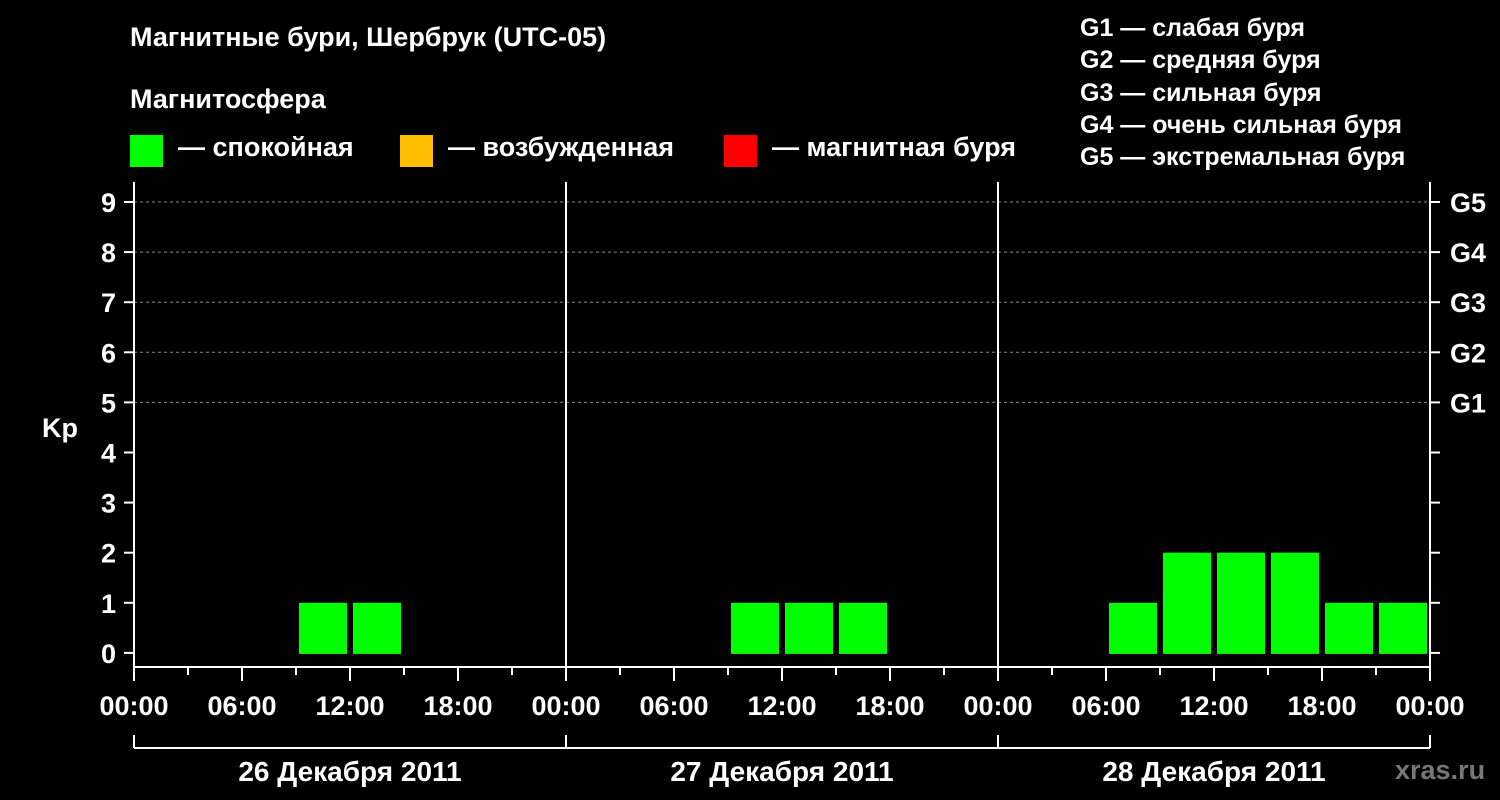 The width and height of the screenshot is (1500, 800). I want to click on y-tick-label: 6, so click(108, 353).